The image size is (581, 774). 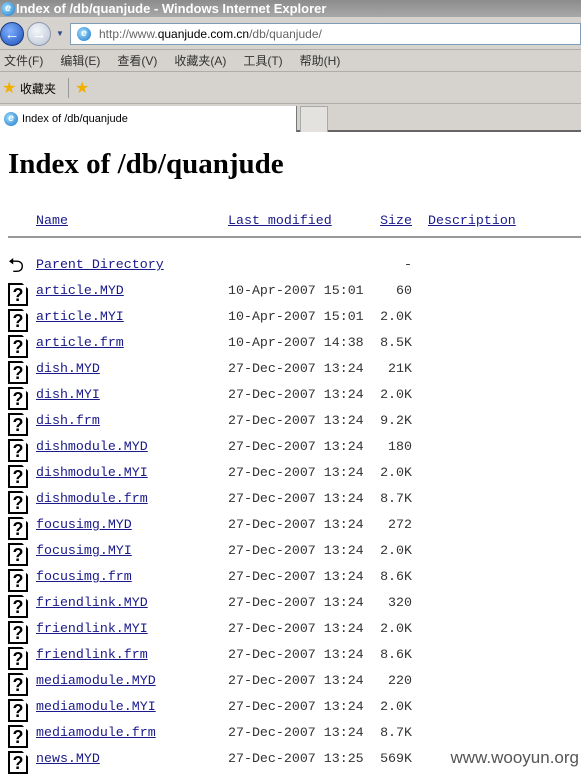 I want to click on file-link: news.MYD, so click(x=68, y=758).